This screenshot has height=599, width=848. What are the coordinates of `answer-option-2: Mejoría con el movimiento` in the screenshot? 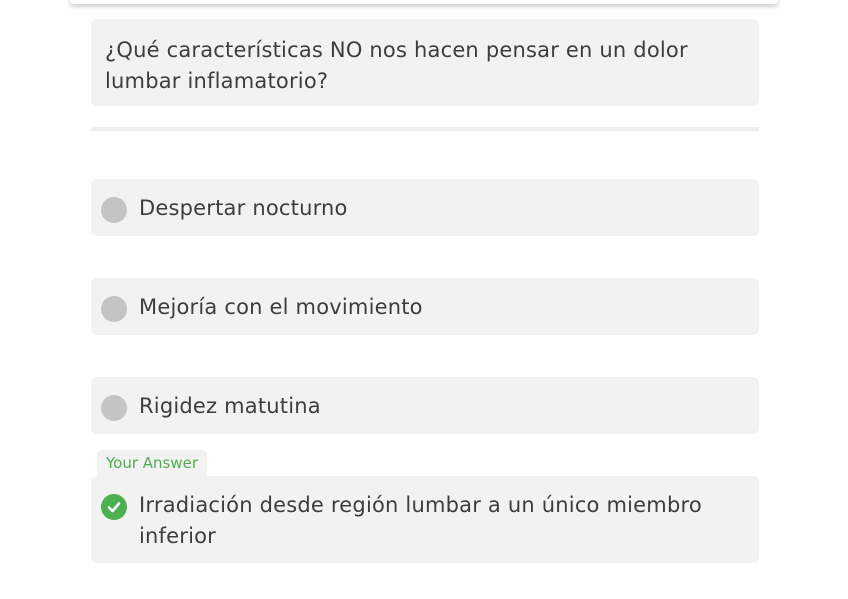 It's located at (425, 306).